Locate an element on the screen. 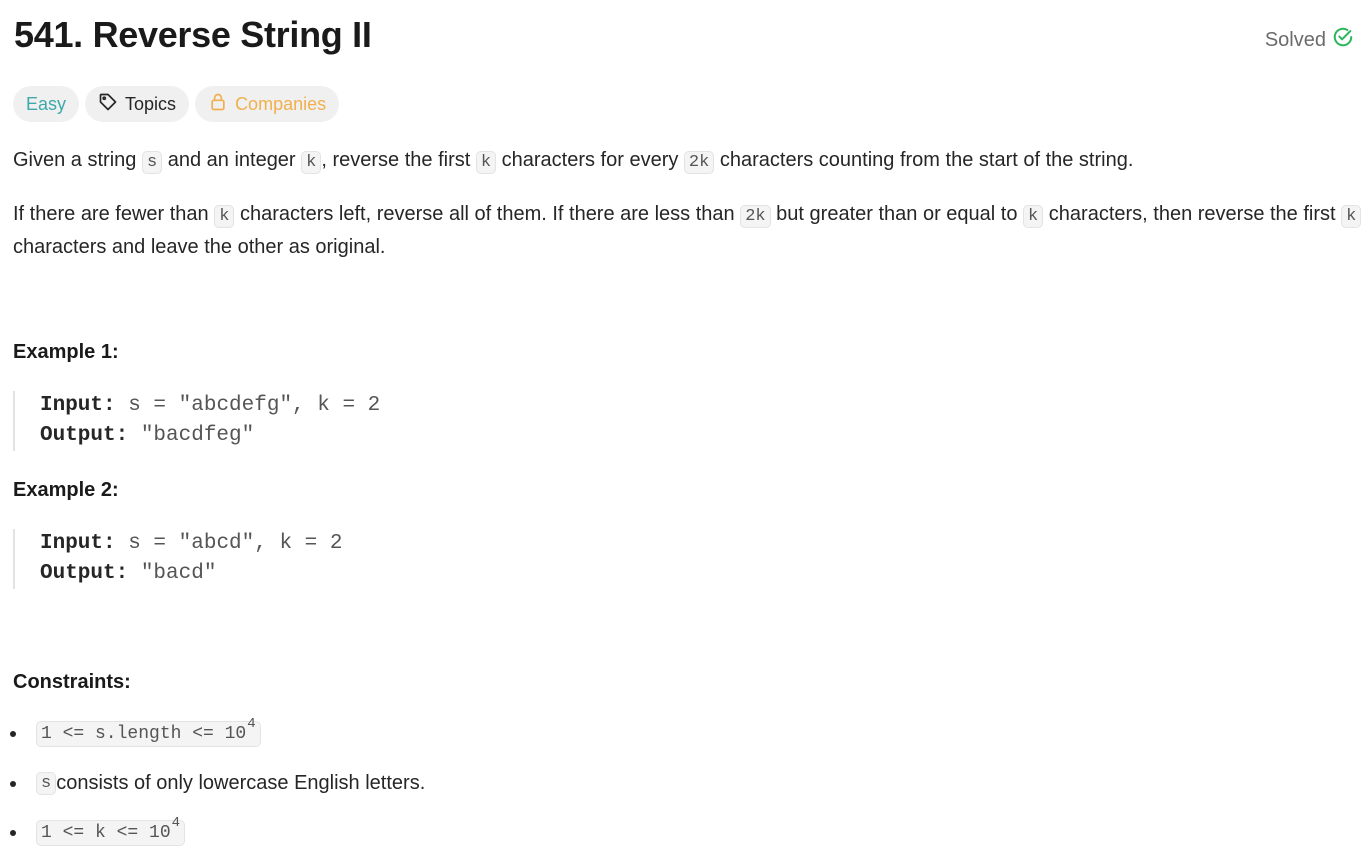 This screenshot has height=866, width=1370. text: If there are fewer than is located at coordinates (114, 214).